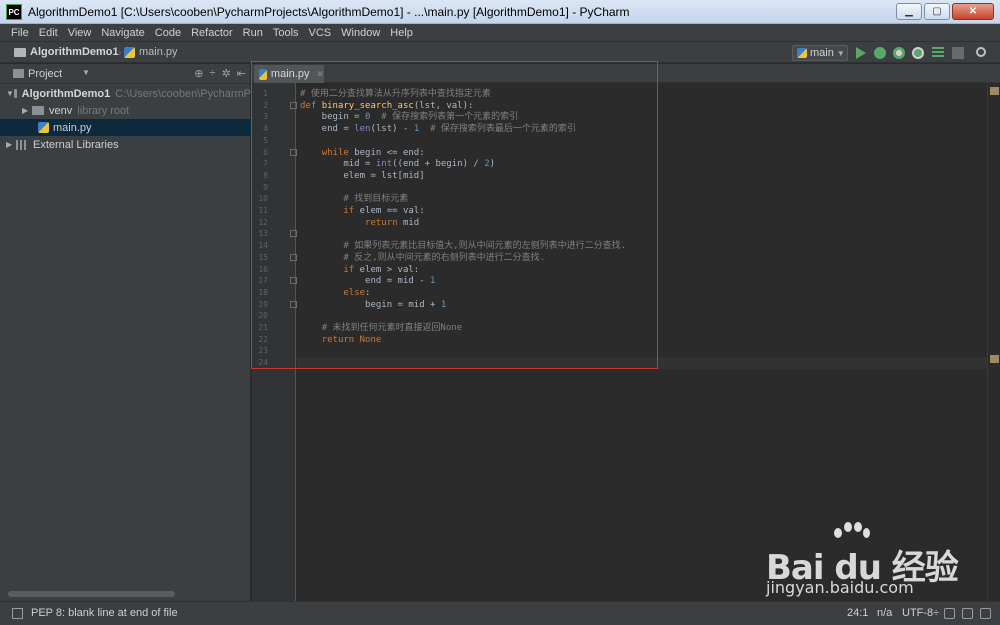 The image size is (1000, 625). I want to click on menu-refactor: Refactor, so click(212, 33).